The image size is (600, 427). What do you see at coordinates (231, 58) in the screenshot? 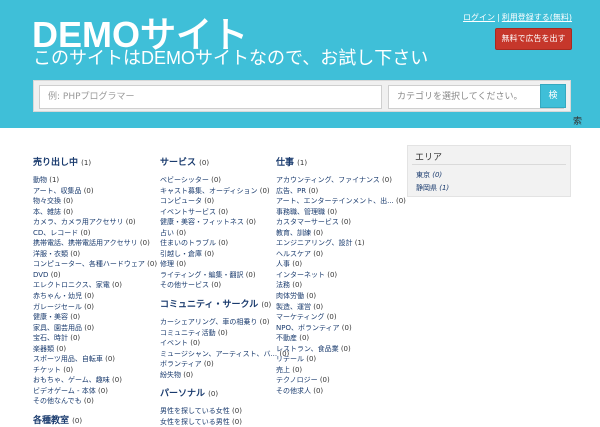
I see `site-subtitle: このサイトはDEMOサイトなので、お試し下さい` at bounding box center [231, 58].